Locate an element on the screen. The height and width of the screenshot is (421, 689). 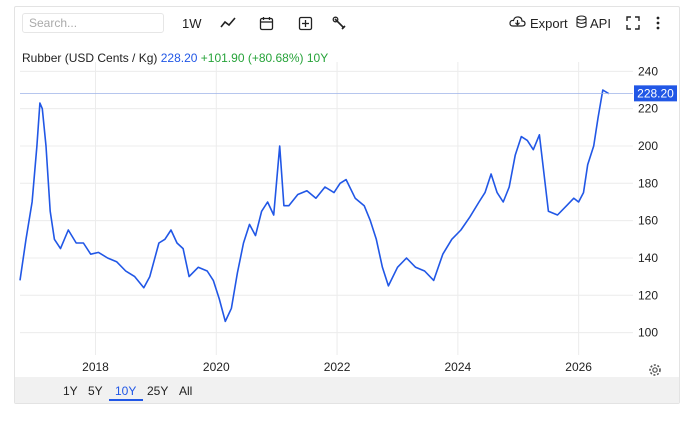
y-tick-label: 240 is located at coordinates (648, 71).